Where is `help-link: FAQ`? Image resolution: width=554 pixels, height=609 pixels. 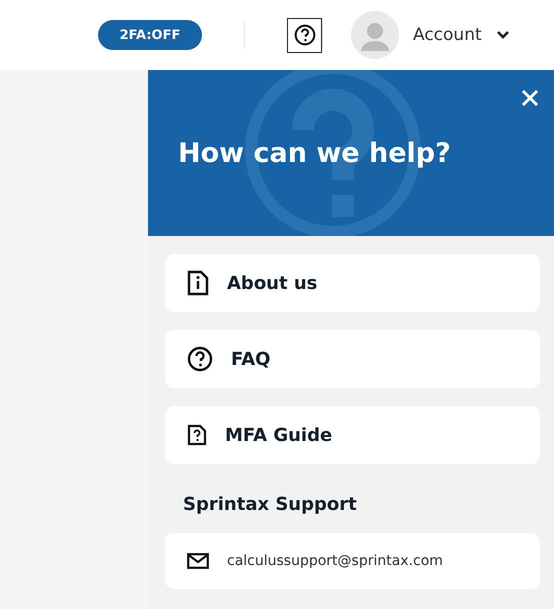 help-link: FAQ is located at coordinates (352, 359).